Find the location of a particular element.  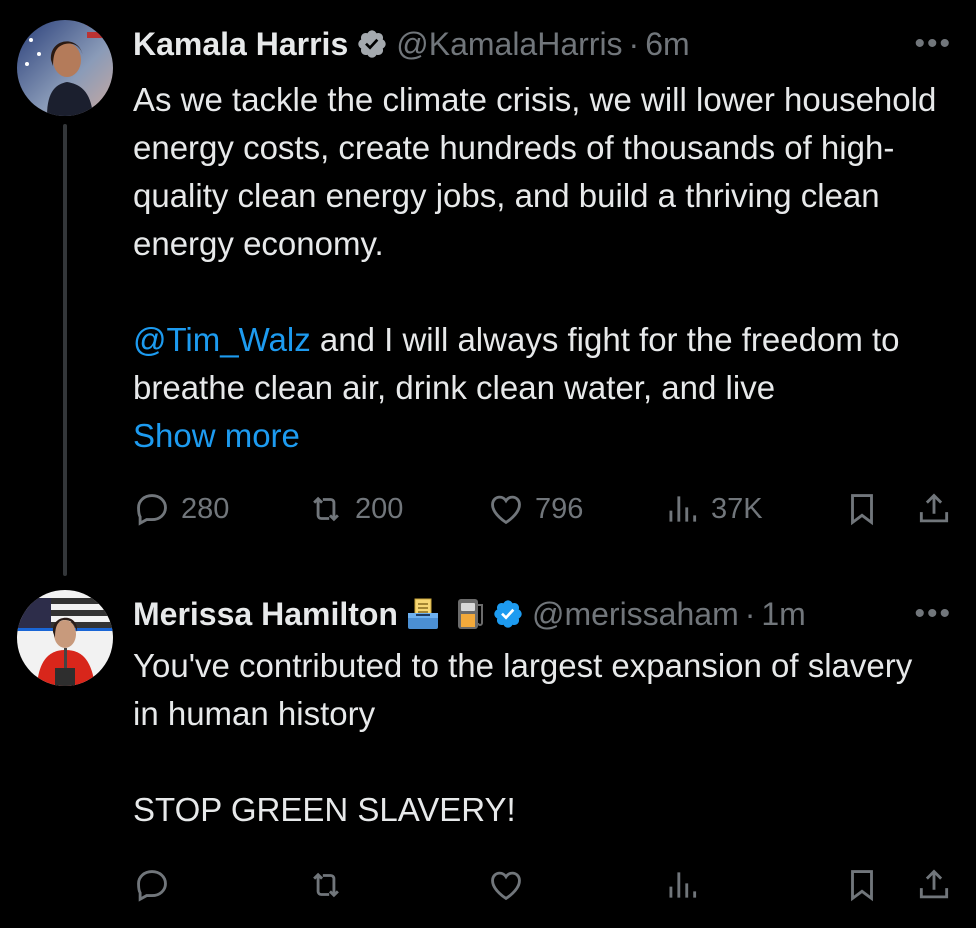

tweet-header: Merissa Hamilton @merissaham · 1m is located at coordinates (469, 614).